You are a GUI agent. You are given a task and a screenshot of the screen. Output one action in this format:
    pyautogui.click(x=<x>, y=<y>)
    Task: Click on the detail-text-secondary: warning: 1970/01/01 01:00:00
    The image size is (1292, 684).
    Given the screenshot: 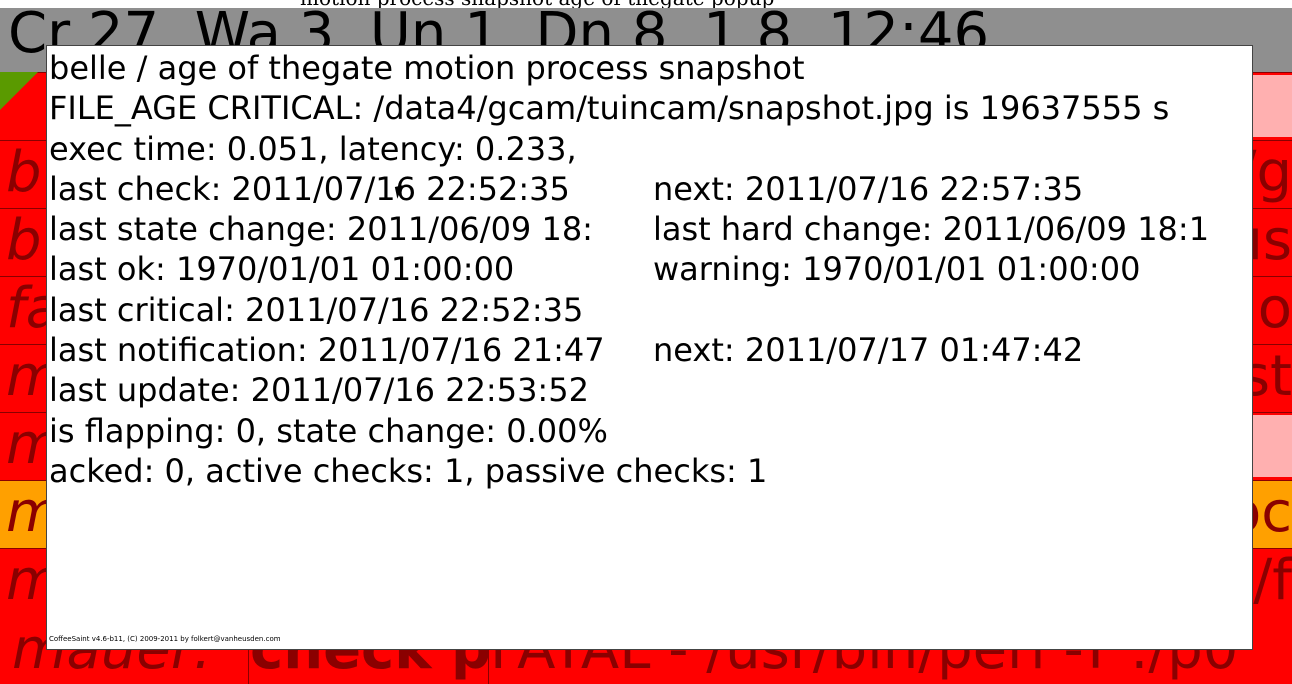 What is the action you would take?
    pyautogui.click(x=897, y=269)
    